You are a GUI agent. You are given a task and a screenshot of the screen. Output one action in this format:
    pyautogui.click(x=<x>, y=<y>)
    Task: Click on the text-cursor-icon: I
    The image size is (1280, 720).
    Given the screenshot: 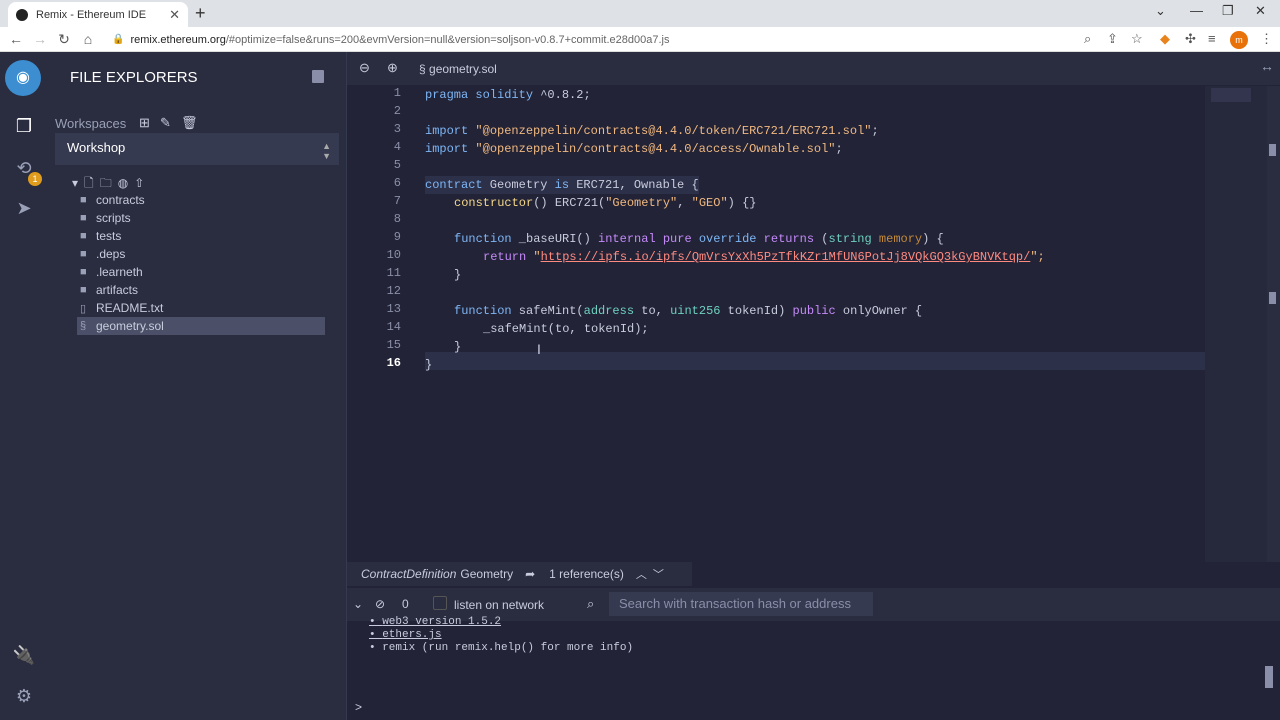 What is the action you would take?
    pyautogui.click(x=539, y=349)
    